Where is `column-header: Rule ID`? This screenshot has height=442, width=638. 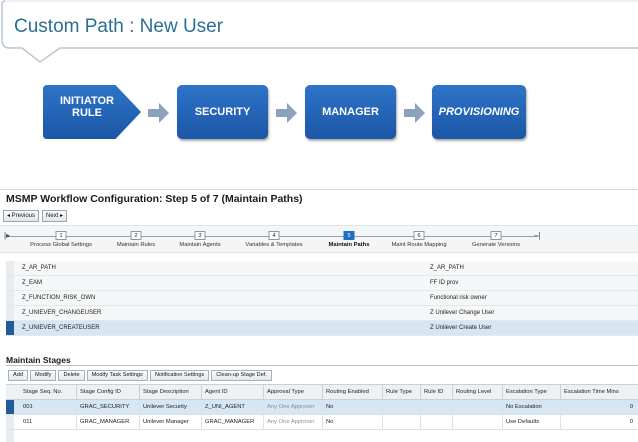 column-header: Rule ID is located at coordinates (436, 392).